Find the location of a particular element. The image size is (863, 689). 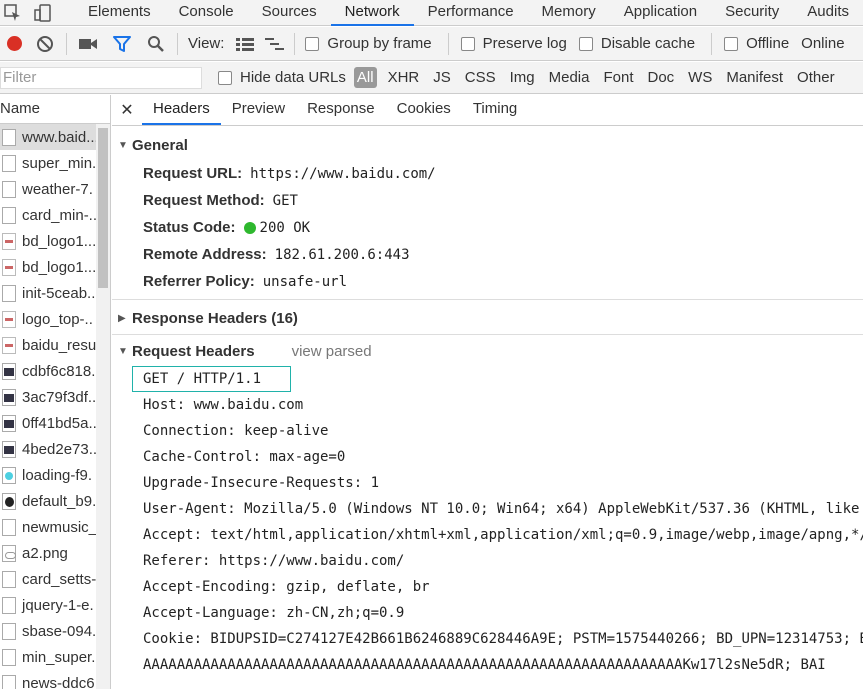

request-name: weather-7. is located at coordinates (57, 189).